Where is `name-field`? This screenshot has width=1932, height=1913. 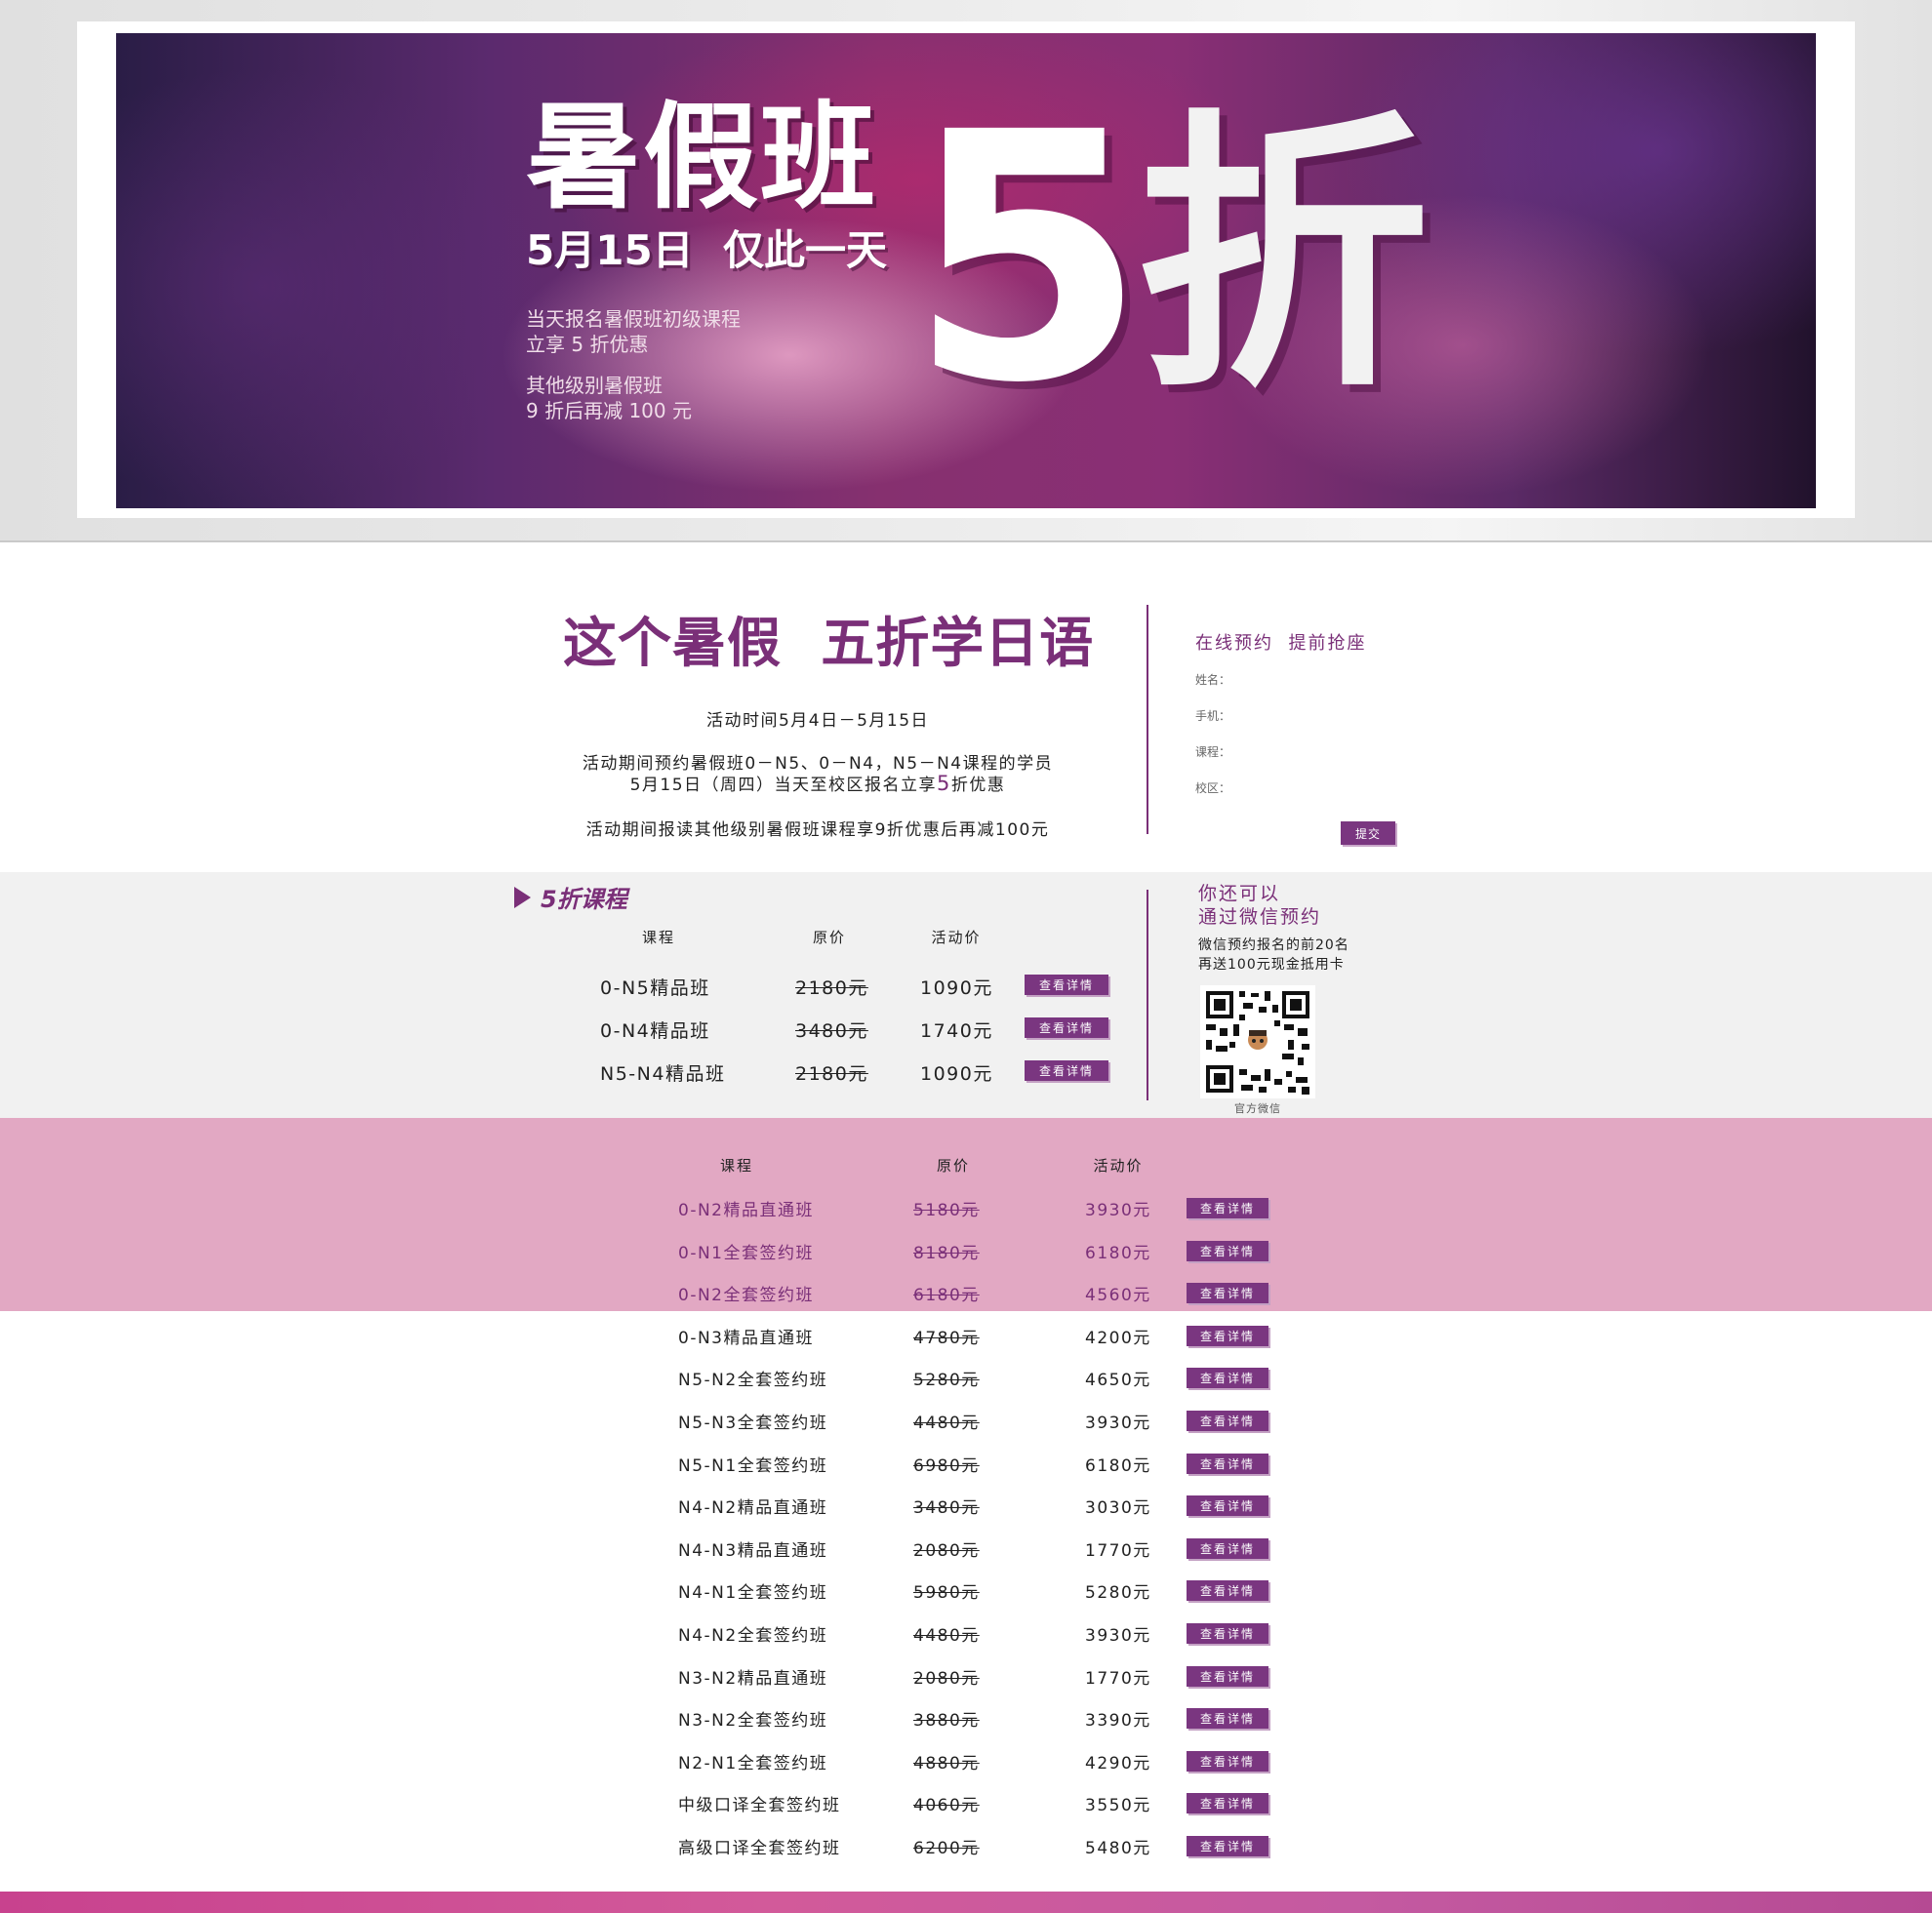 name-field is located at coordinates (1326, 680).